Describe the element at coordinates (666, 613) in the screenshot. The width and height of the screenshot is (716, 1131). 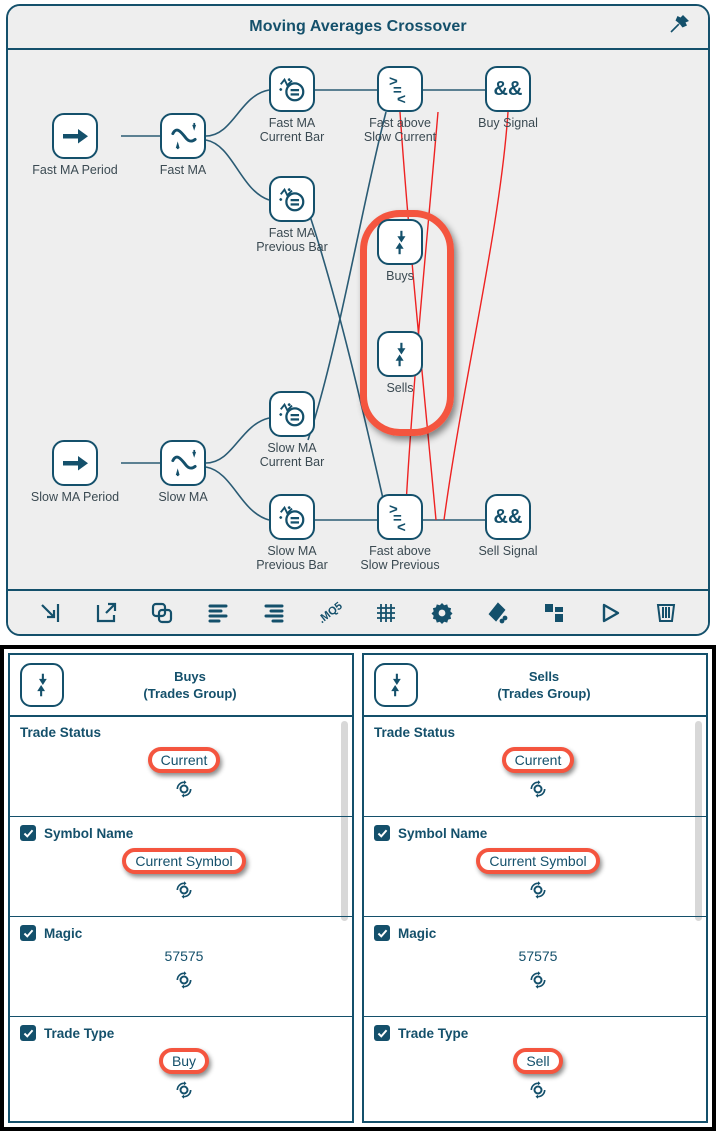
I see `trash-icon` at that location.